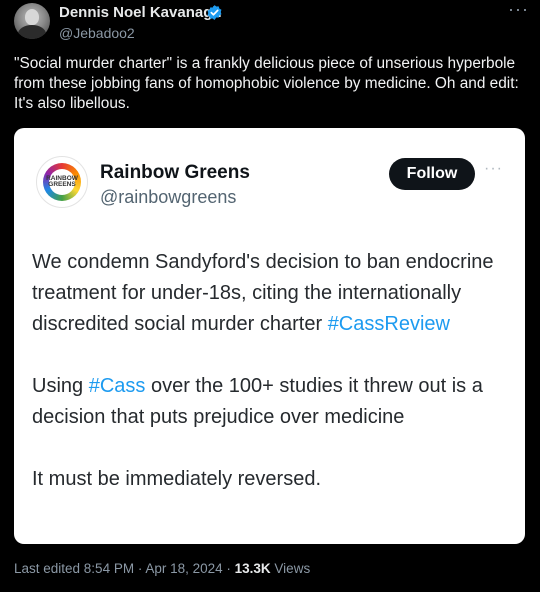 Image resolution: width=540 pixels, height=592 pixels. What do you see at coordinates (252, 568) in the screenshot?
I see `views-count: 13.3K` at bounding box center [252, 568].